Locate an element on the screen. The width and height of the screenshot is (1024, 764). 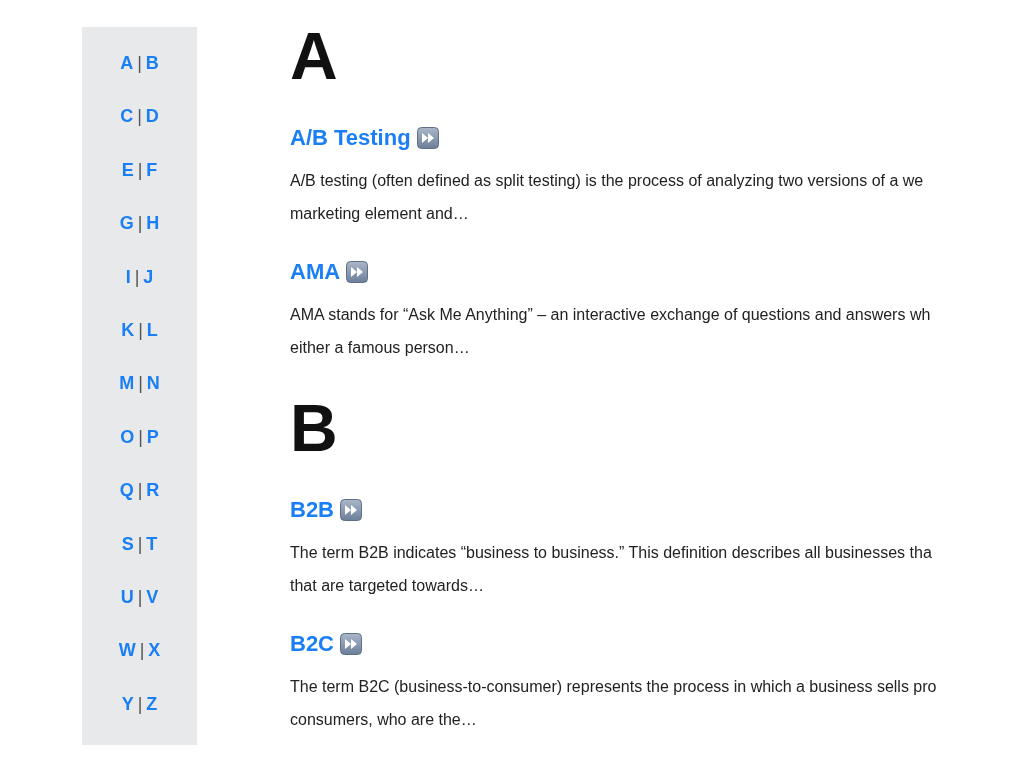
letter-link: Z is located at coordinates (152, 703).